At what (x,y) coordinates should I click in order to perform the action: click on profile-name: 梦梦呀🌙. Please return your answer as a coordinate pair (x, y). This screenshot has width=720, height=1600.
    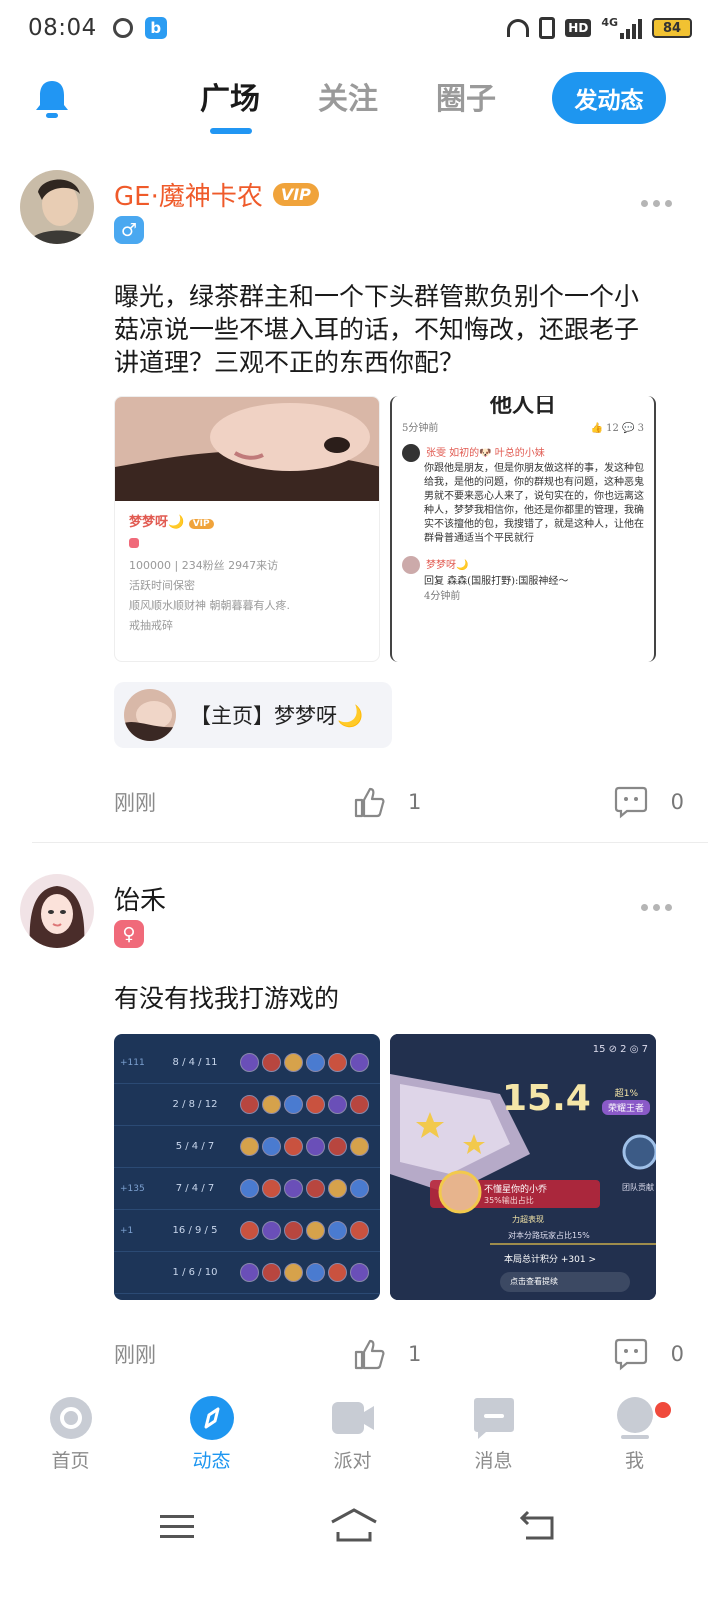
    Looking at the image, I should click on (157, 522).